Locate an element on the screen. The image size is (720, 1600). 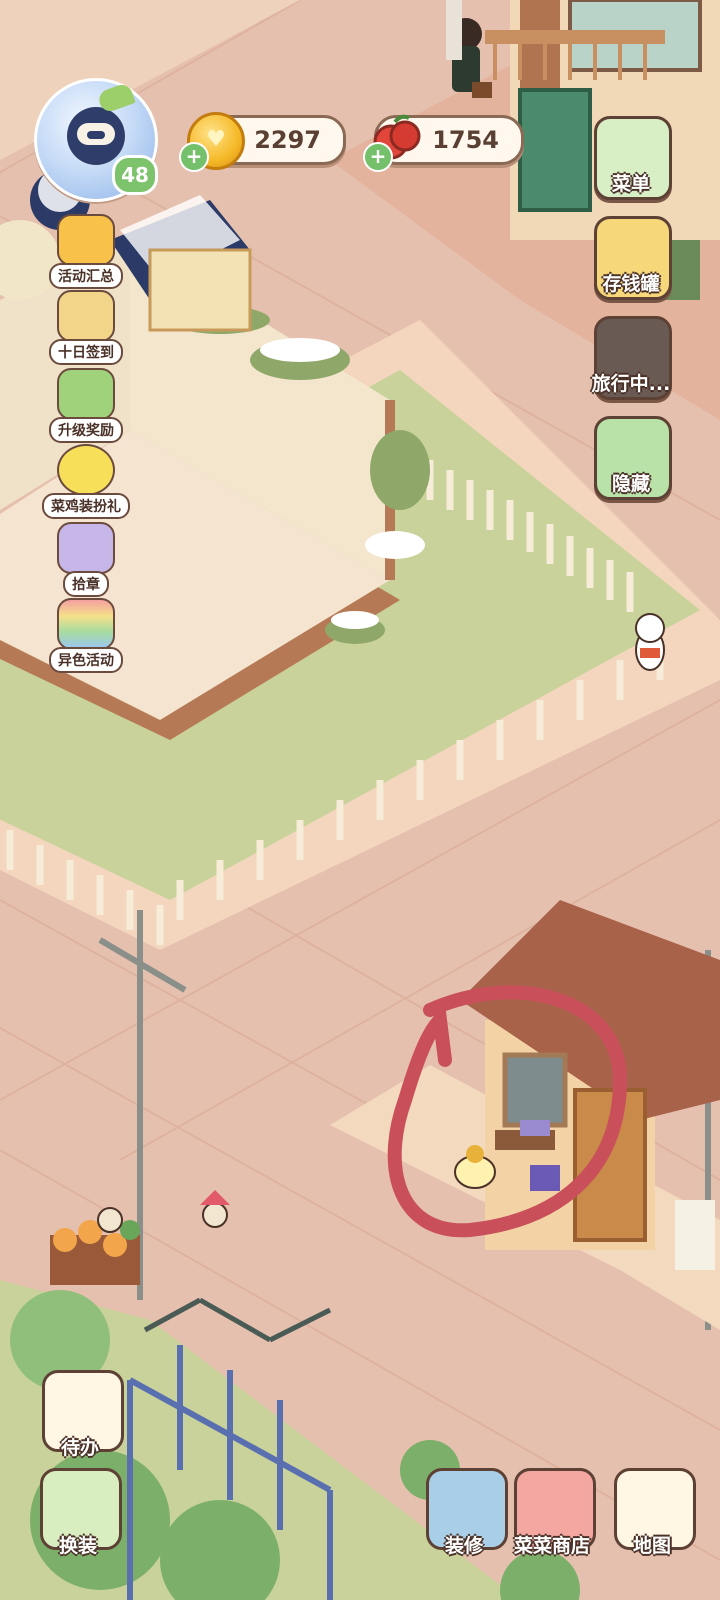
decorate-button: 装修 is located at coordinates (464, 1513).